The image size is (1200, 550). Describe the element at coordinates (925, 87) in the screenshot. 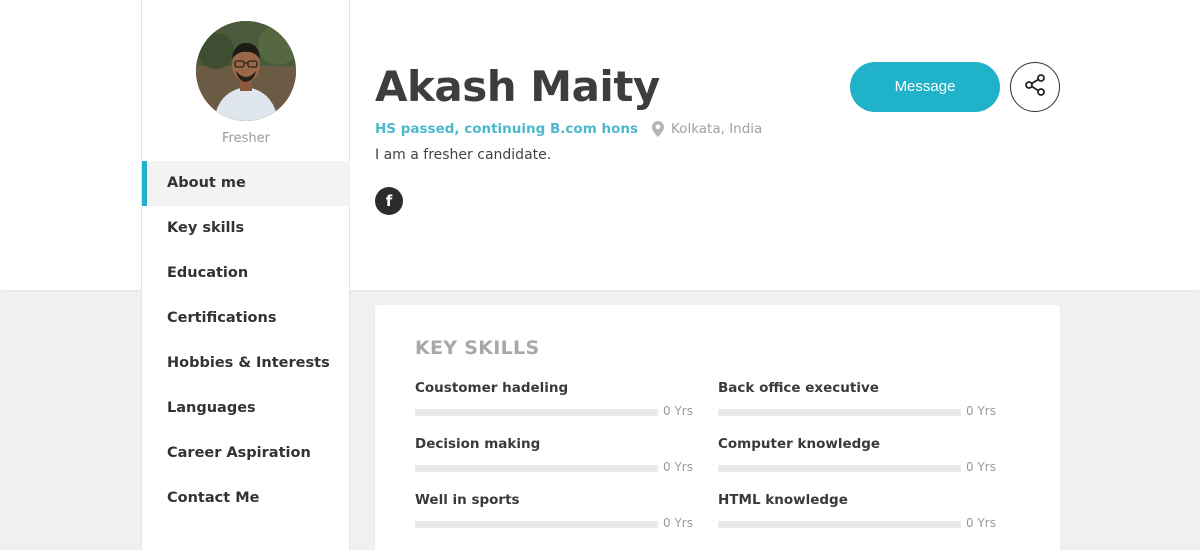

I see `message-button: Message` at that location.